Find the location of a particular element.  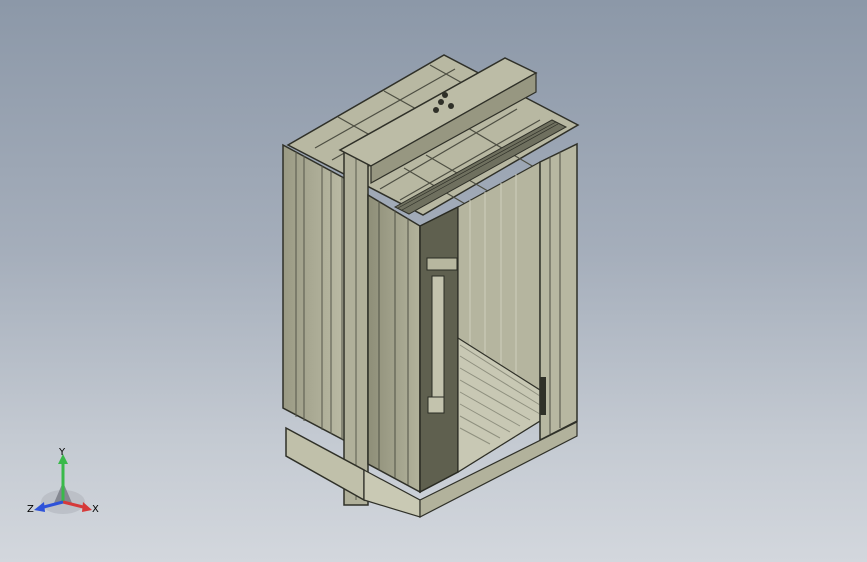

z-axis-label: Z is located at coordinates (30, 509).